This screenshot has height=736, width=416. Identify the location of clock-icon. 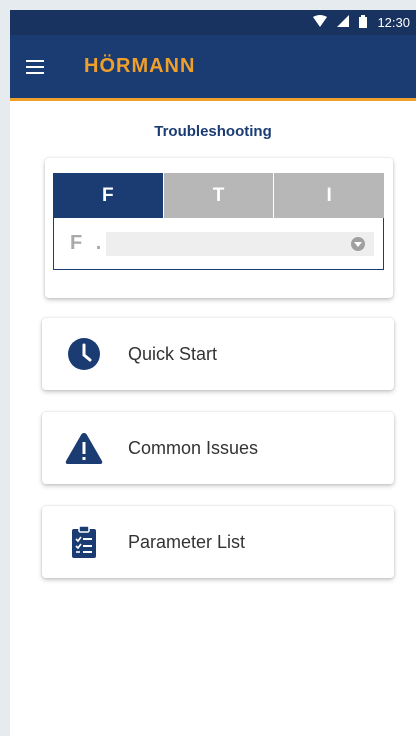
(84, 354).